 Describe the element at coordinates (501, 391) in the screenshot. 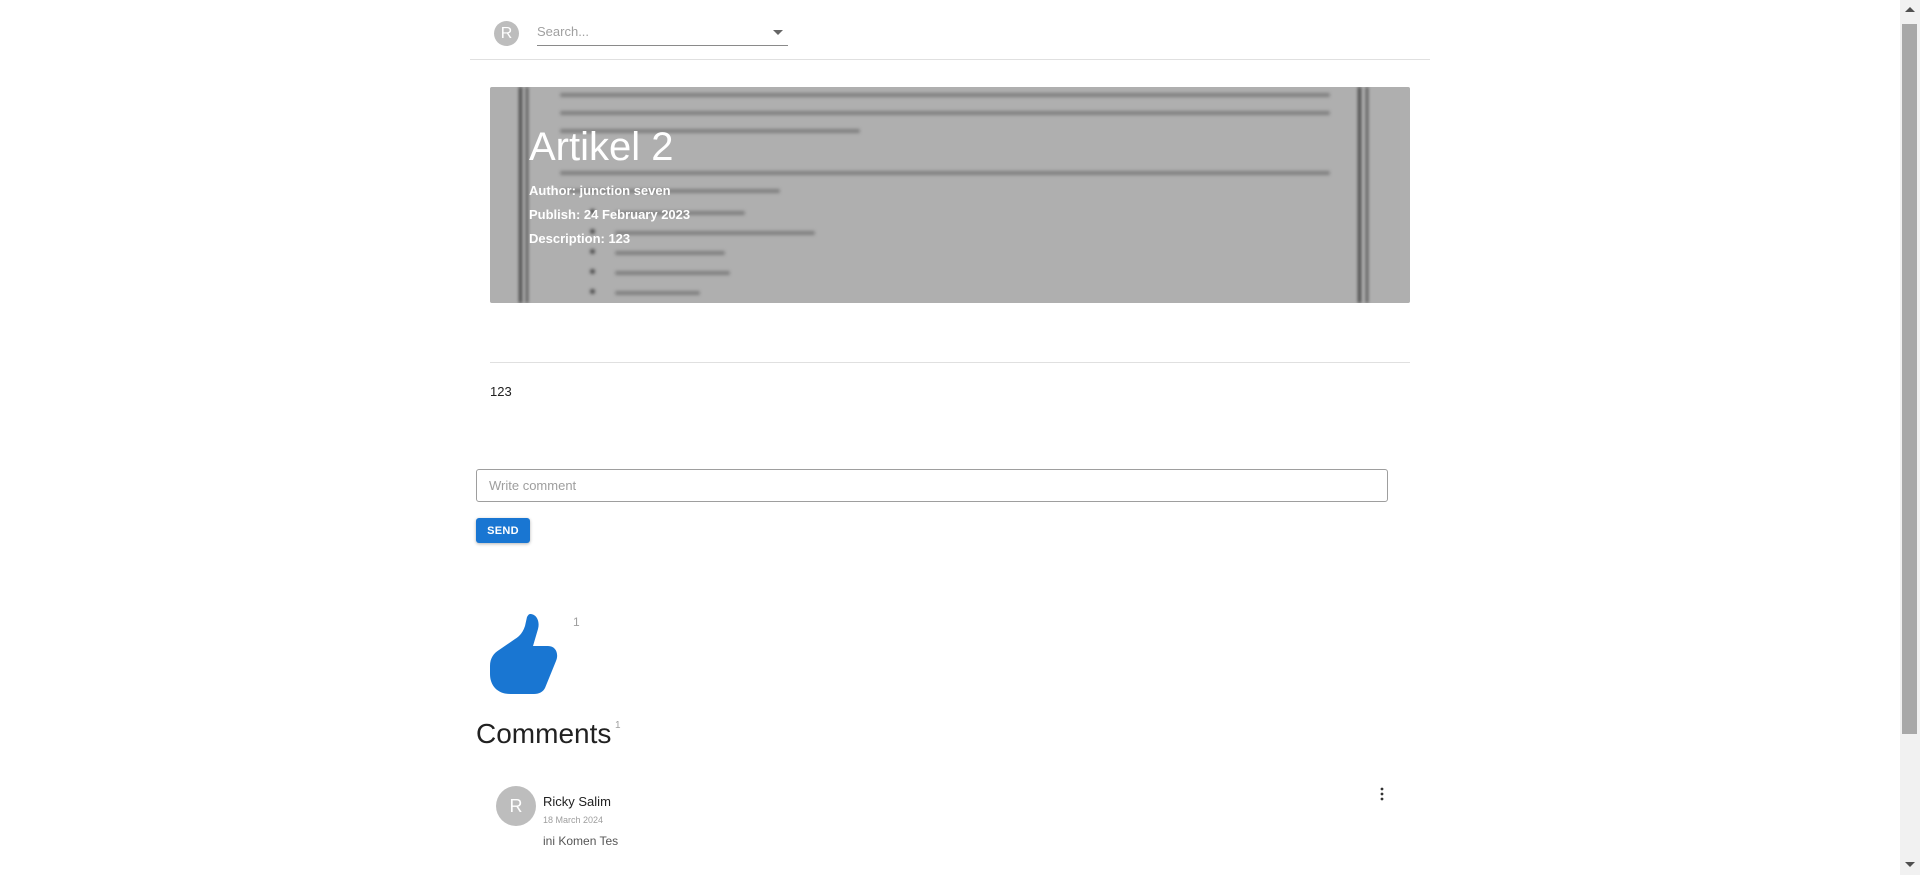

I see `article-body: 123` at that location.